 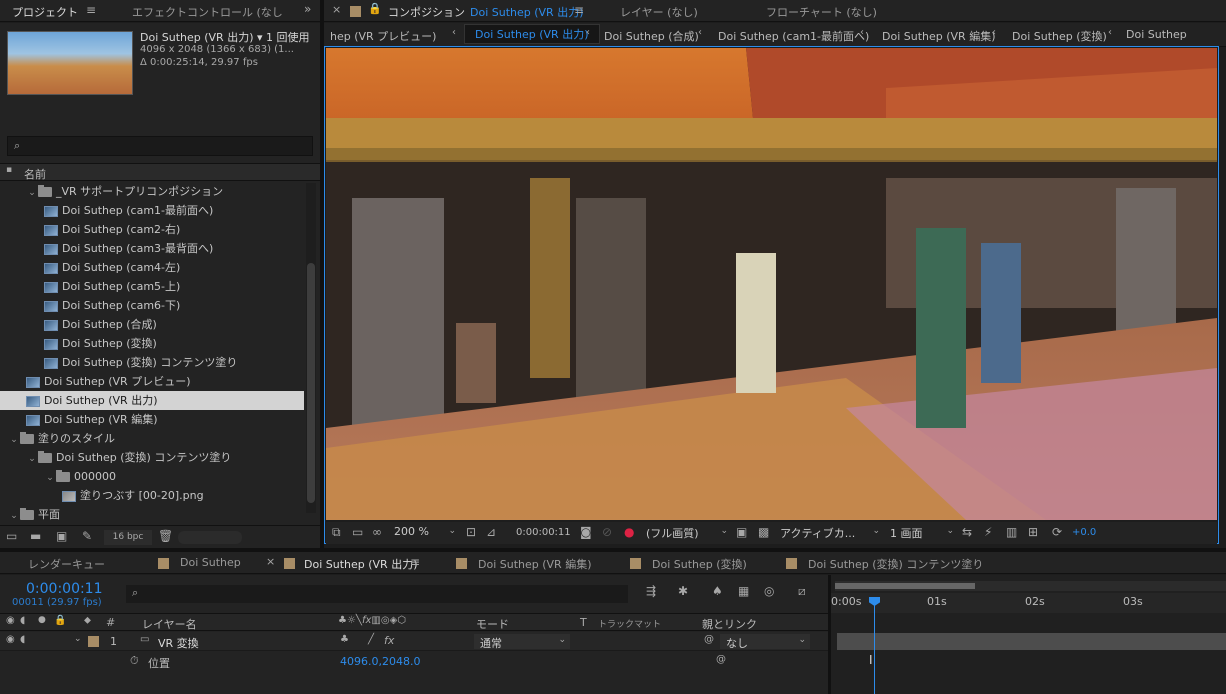 I want to click on breadcrumb-item: Doi Suthep (VR 編集), so click(x=939, y=36).